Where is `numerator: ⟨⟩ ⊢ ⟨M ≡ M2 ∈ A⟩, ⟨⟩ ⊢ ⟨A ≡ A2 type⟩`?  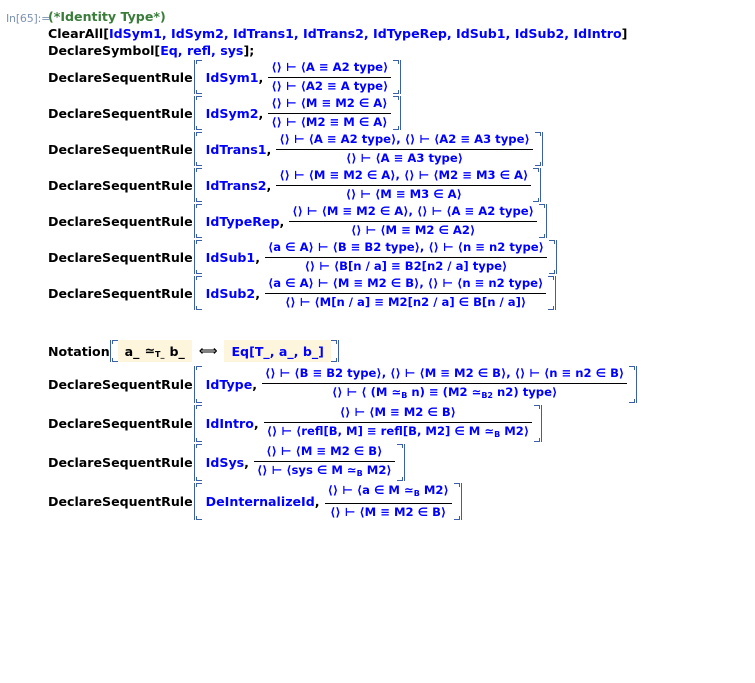
numerator: ⟨⟩ ⊢ ⟨M ≡ M2 ∈ A⟩, ⟨⟩ ⊢ ⟨A ≡ A2 type⟩ is located at coordinates (413, 211).